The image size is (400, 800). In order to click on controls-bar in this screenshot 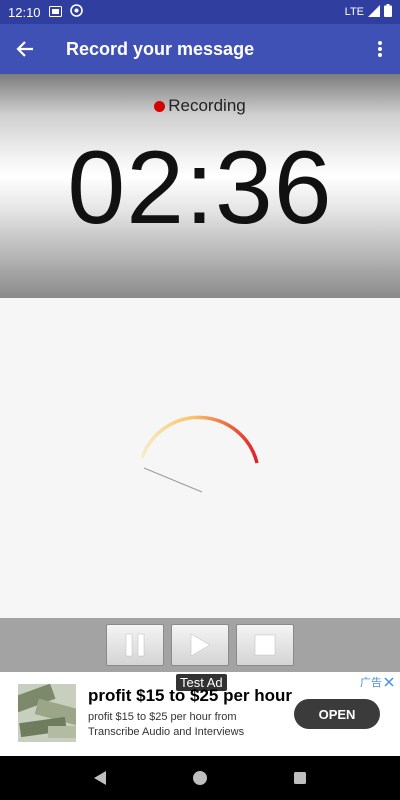, I will do `click(200, 645)`.